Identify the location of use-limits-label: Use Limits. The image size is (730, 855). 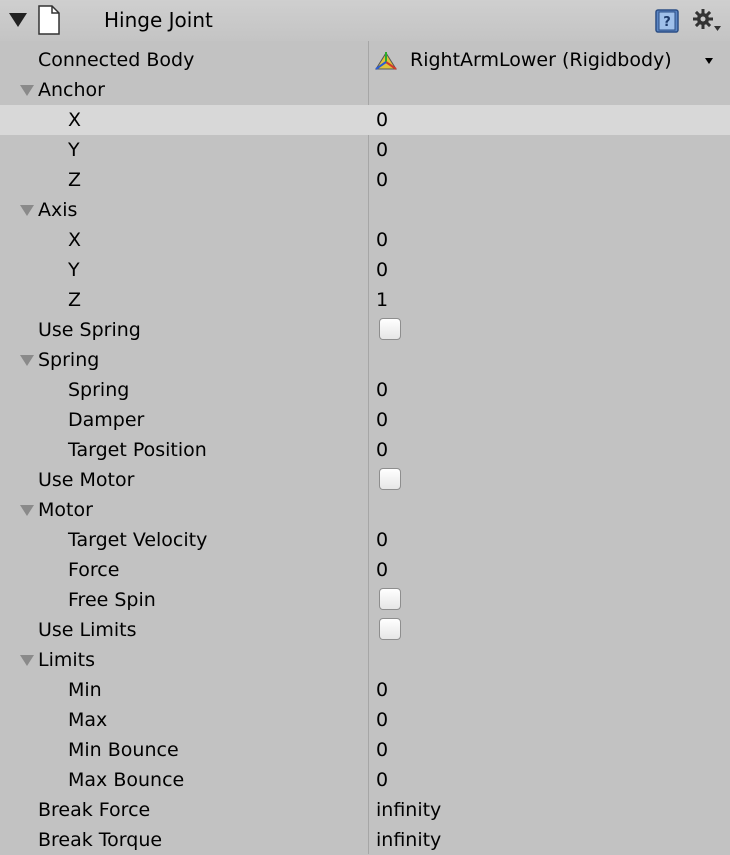
(87, 630).